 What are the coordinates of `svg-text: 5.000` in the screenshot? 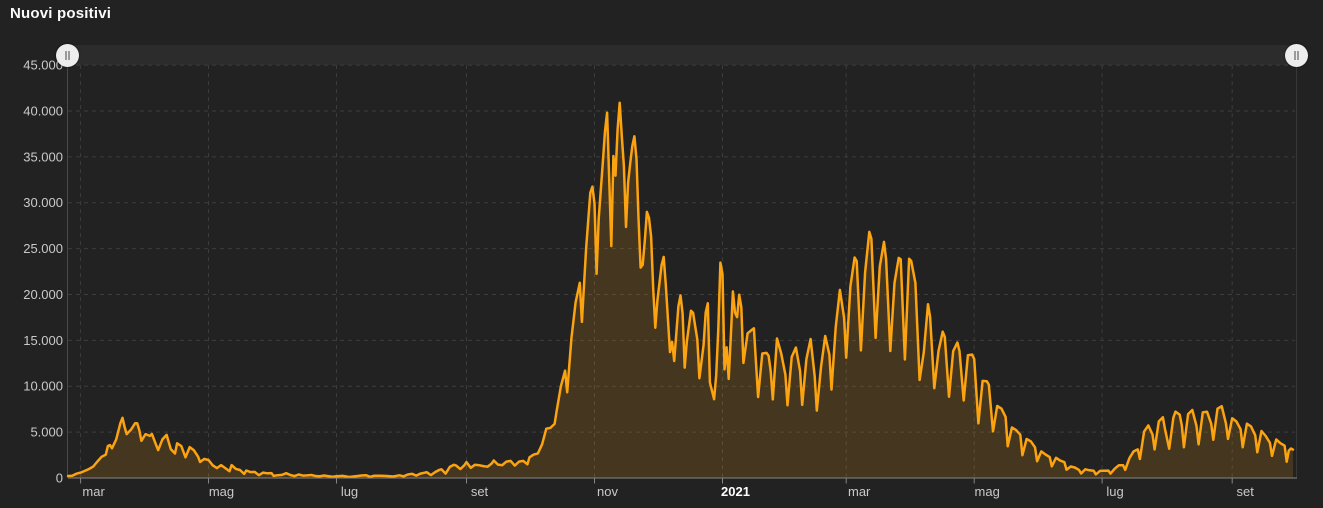 It's located at (46, 432).